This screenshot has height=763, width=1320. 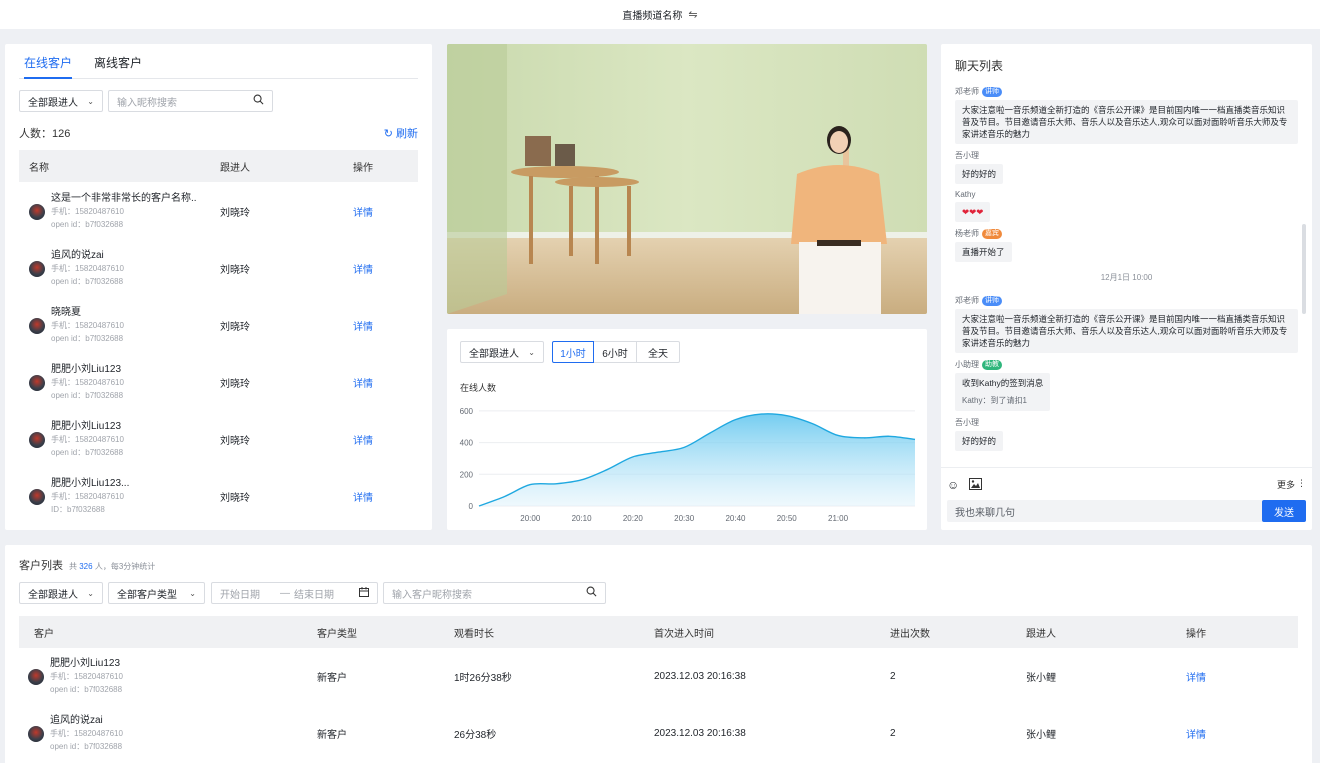 What do you see at coordinates (967, 364) in the screenshot?
I see `sender-label: 小助理` at bounding box center [967, 364].